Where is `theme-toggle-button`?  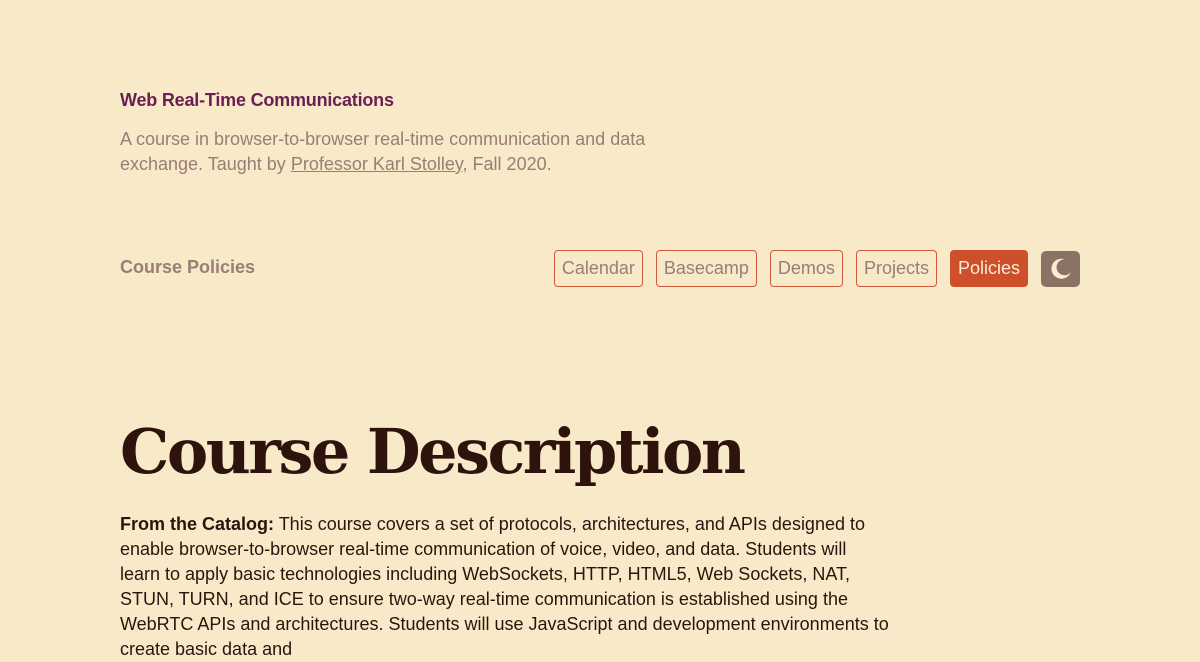
theme-toggle-button is located at coordinates (1060, 268).